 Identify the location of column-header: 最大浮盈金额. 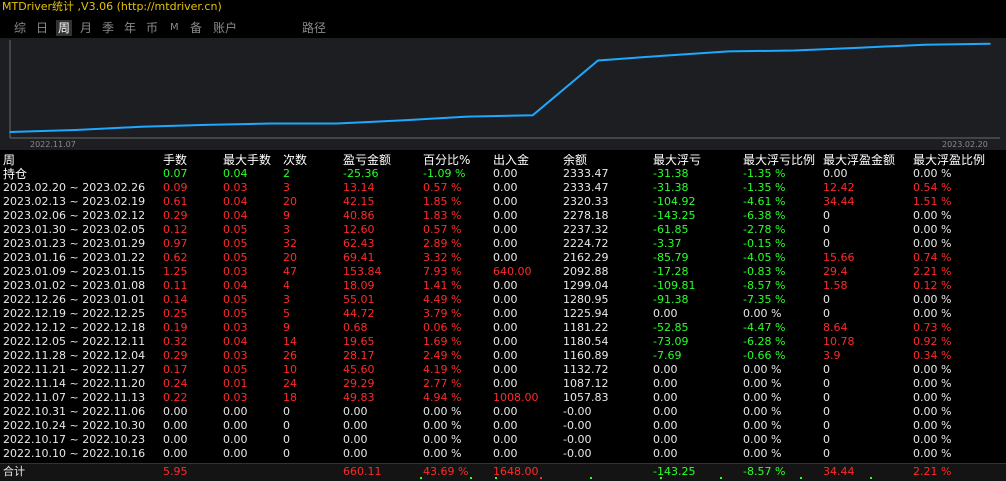
(865, 160).